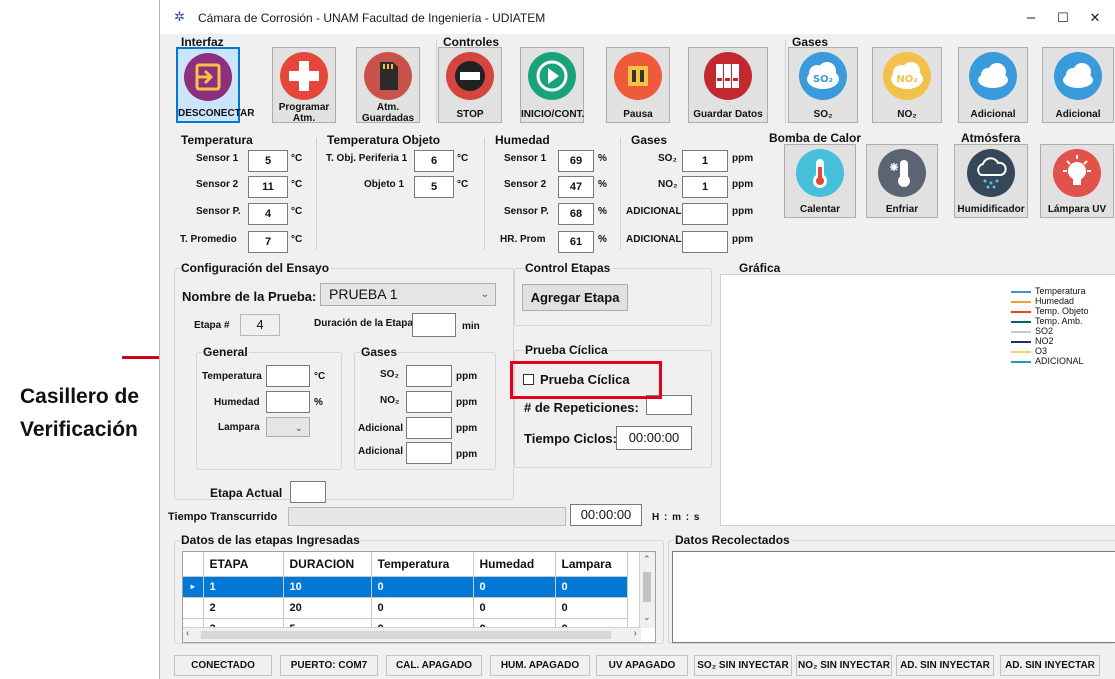 This screenshot has width=1115, height=679. What do you see at coordinates (243, 608) in the screenshot?
I see `table-cell: 2` at bounding box center [243, 608].